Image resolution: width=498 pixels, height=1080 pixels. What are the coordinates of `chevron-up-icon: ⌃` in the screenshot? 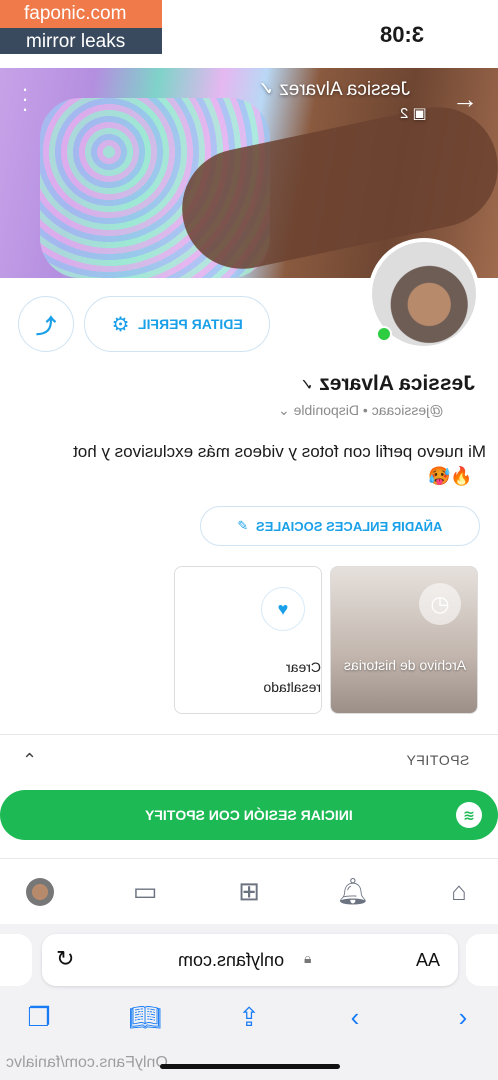 It's located at (29, 760).